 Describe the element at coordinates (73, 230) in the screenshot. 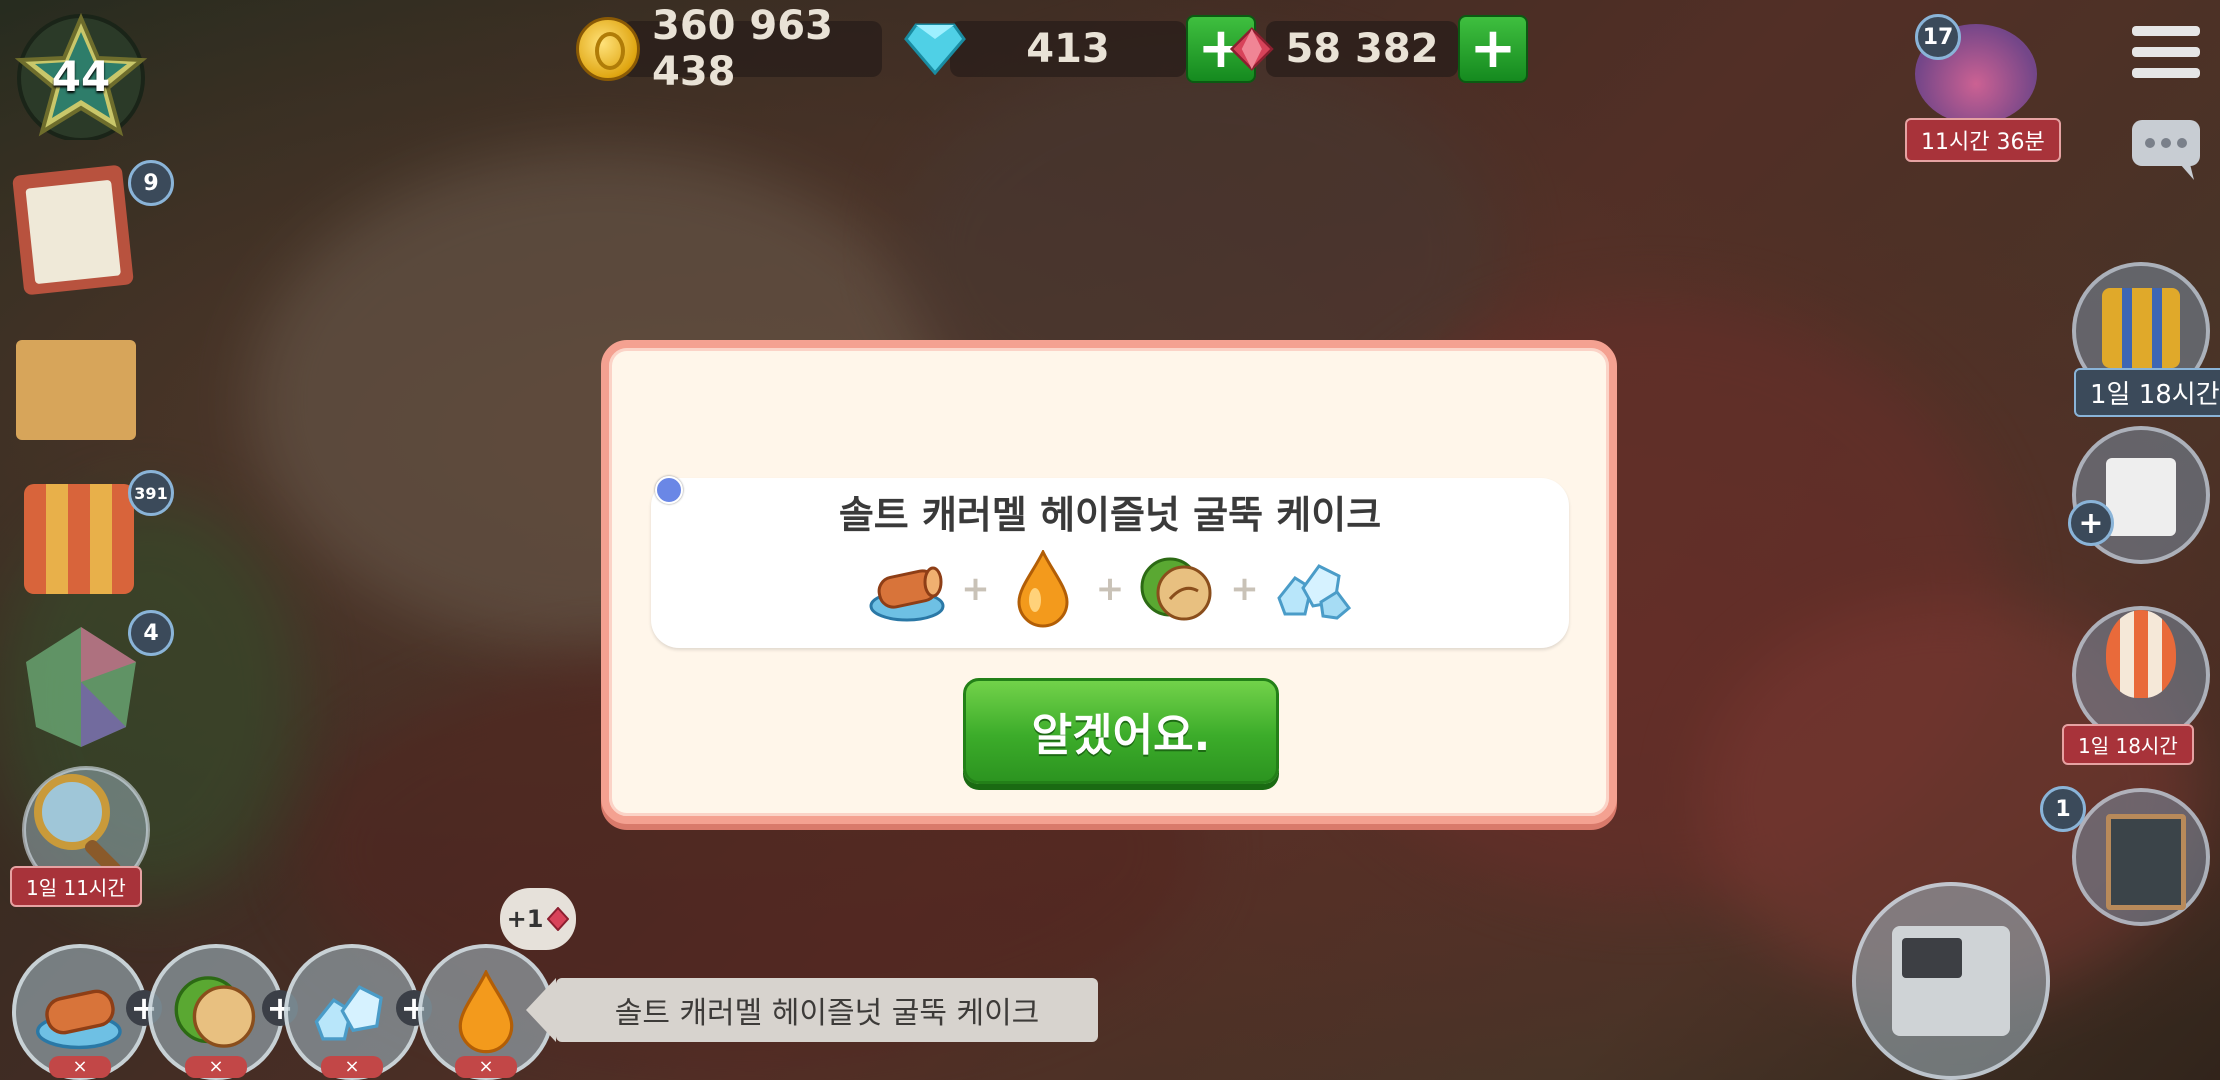

I see `clipboard-icon` at that location.